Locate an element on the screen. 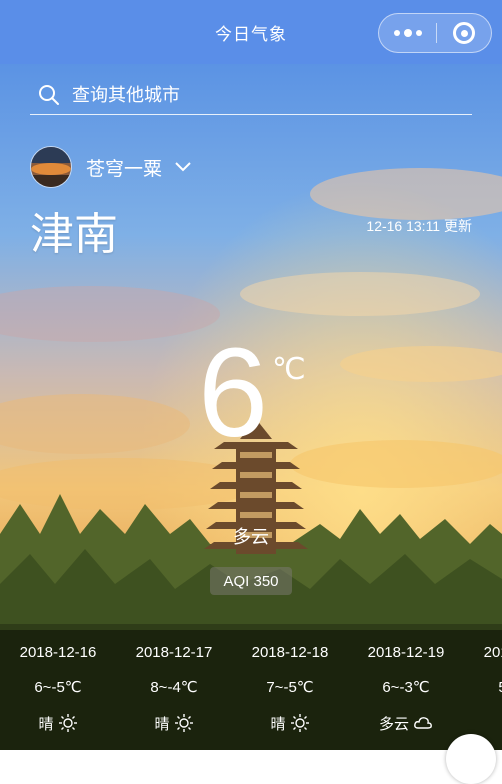 The height and width of the screenshot is (784, 502). search-input is located at coordinates (262, 95).